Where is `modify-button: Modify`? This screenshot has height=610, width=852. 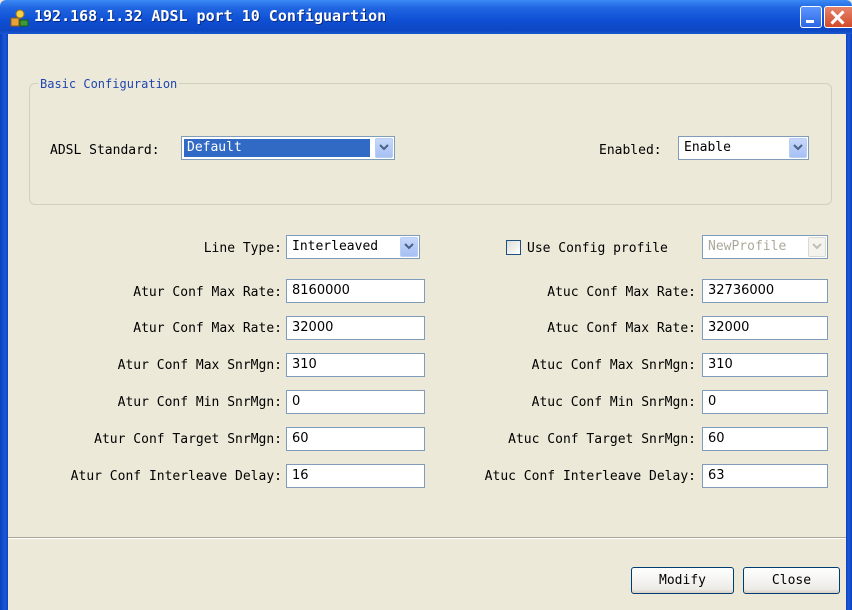
modify-button: Modify is located at coordinates (682, 580).